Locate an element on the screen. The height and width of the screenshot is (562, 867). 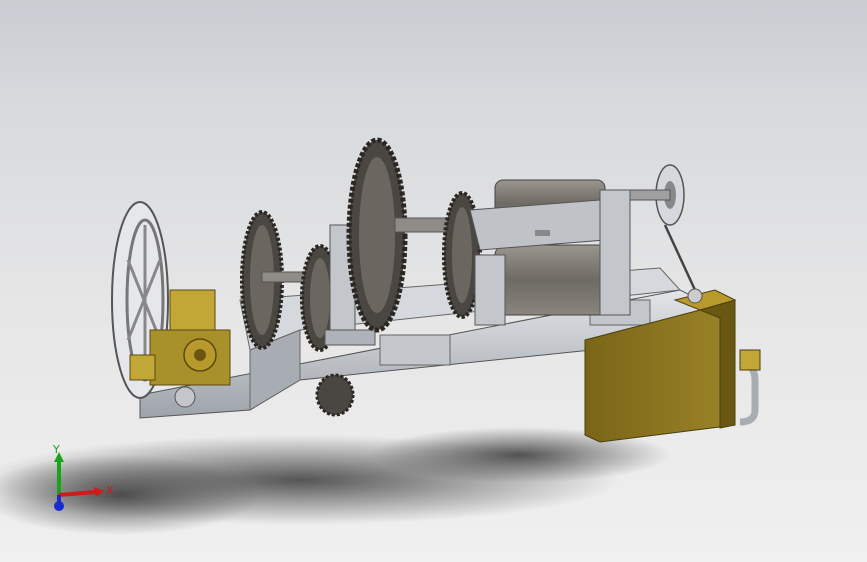
x-axis-line is located at coordinates (77, 493).